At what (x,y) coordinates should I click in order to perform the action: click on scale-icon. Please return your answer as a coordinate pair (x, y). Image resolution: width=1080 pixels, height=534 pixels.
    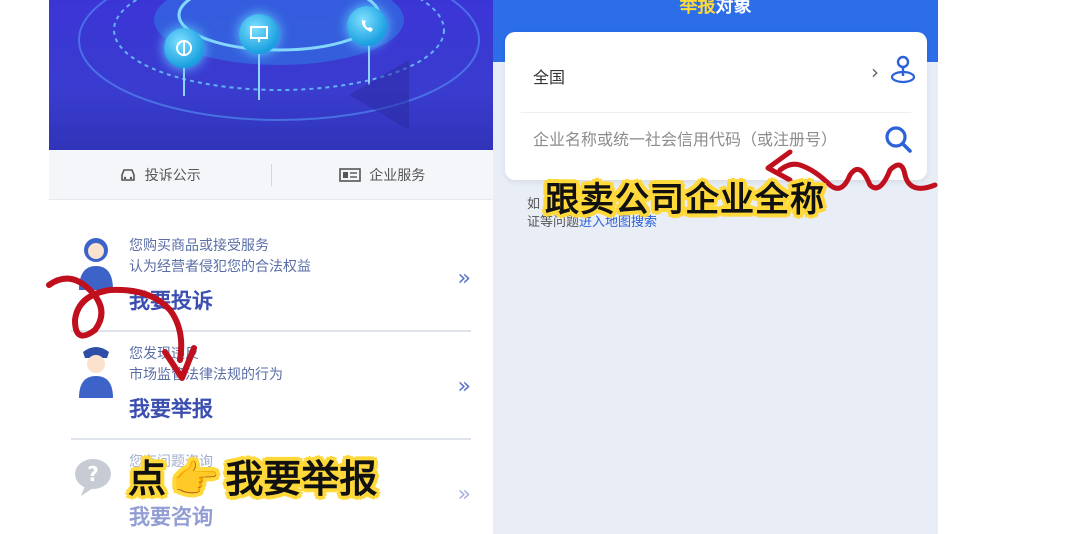
    Looking at the image, I should click on (184, 48).